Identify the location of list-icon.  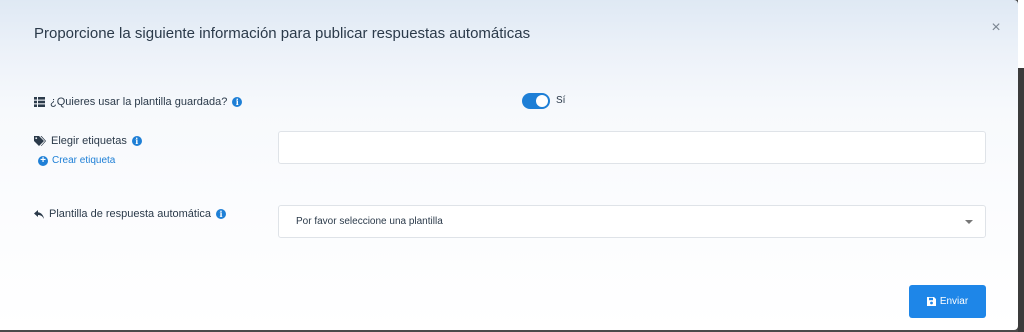
(39, 102).